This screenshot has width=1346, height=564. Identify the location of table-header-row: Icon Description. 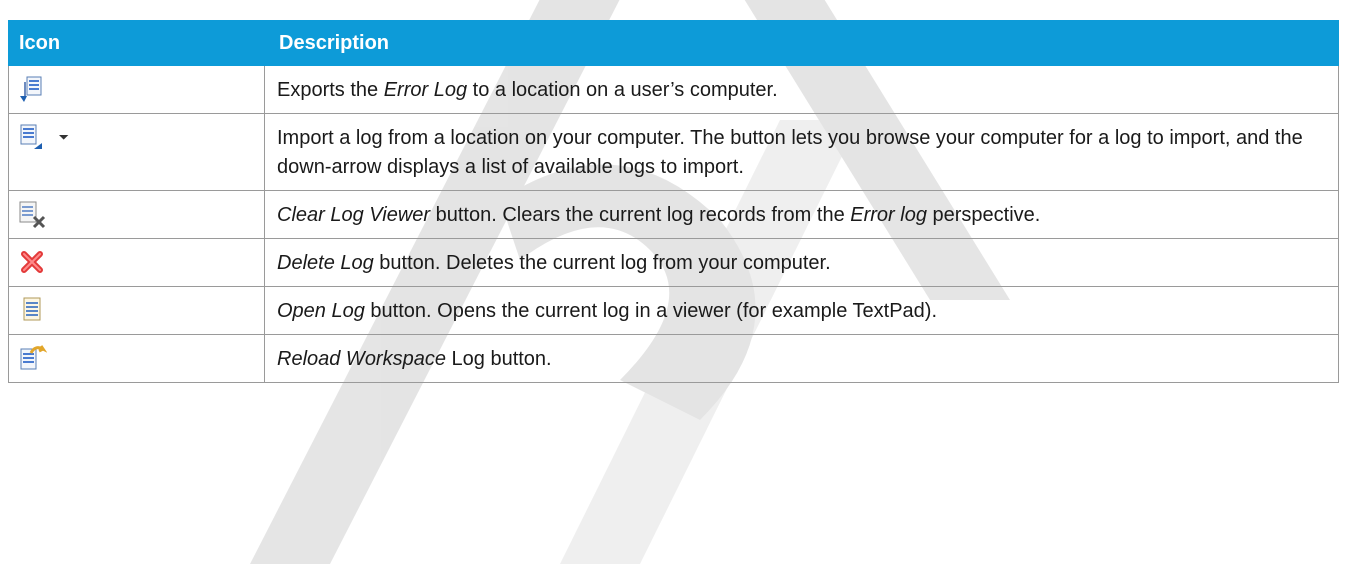
(673, 43).